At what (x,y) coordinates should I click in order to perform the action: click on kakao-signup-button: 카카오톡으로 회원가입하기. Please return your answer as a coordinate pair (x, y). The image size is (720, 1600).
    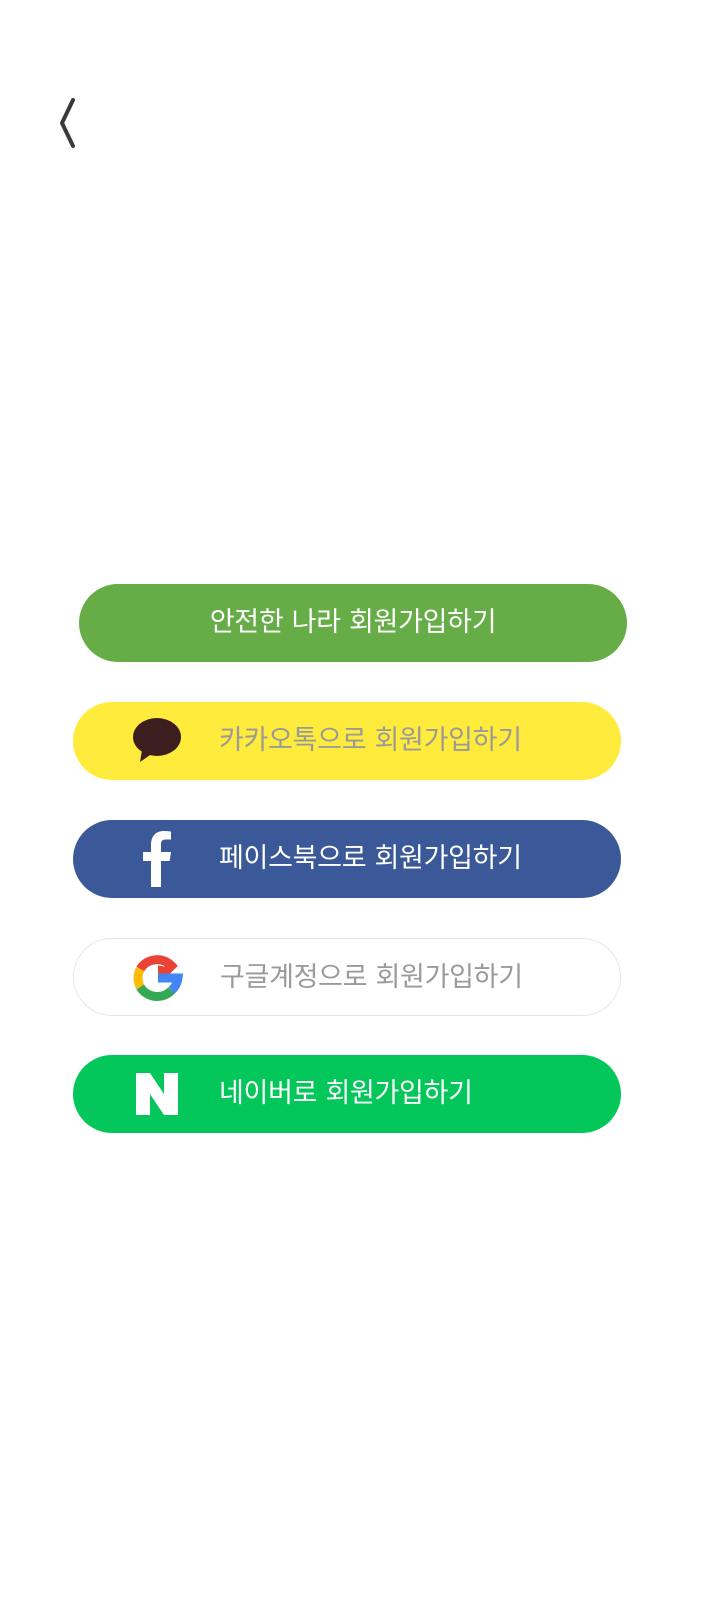
    Looking at the image, I should click on (347, 741).